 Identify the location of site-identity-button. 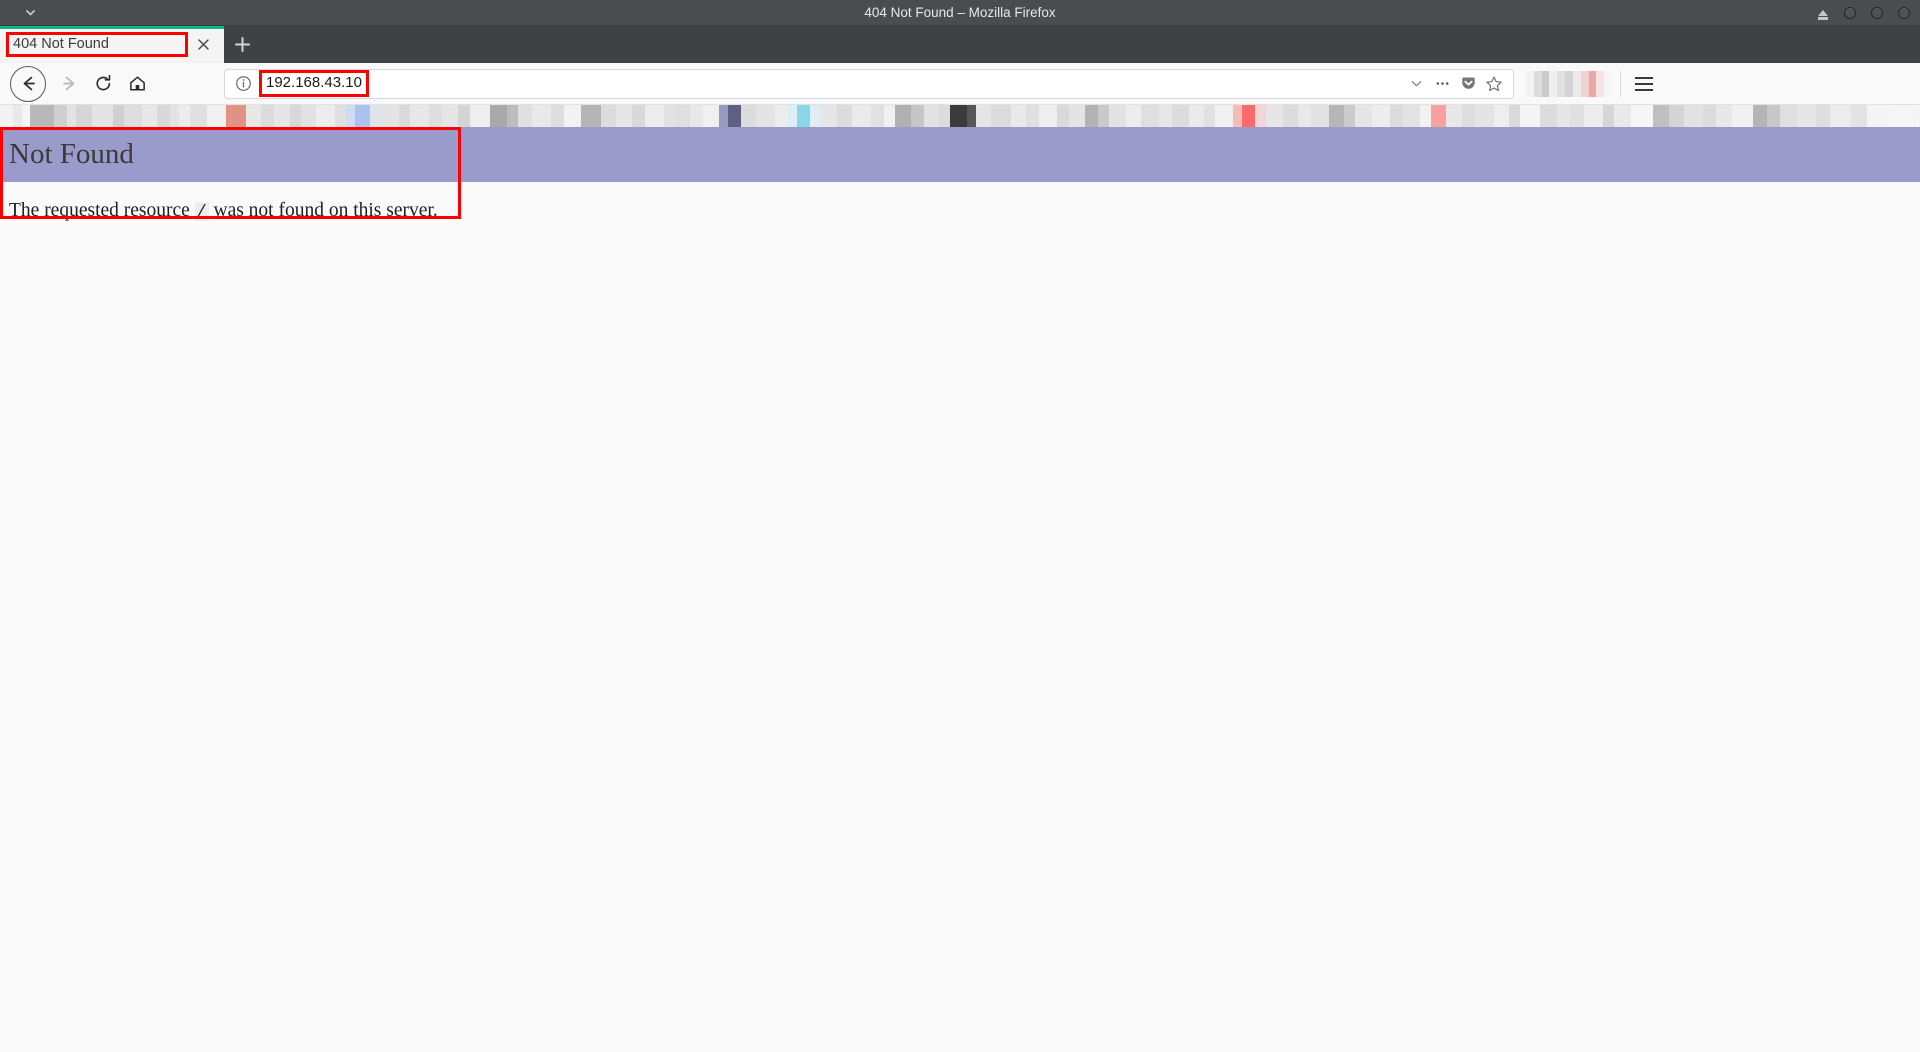
(243, 84).